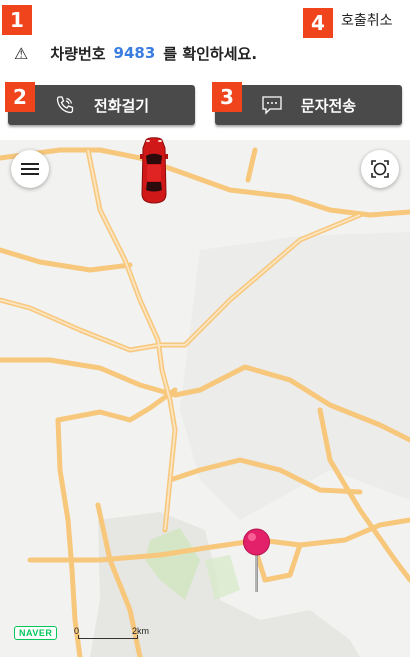 This screenshot has width=410, height=657. What do you see at coordinates (328, 105) in the screenshot?
I see `message-button-label: 문자전송` at bounding box center [328, 105].